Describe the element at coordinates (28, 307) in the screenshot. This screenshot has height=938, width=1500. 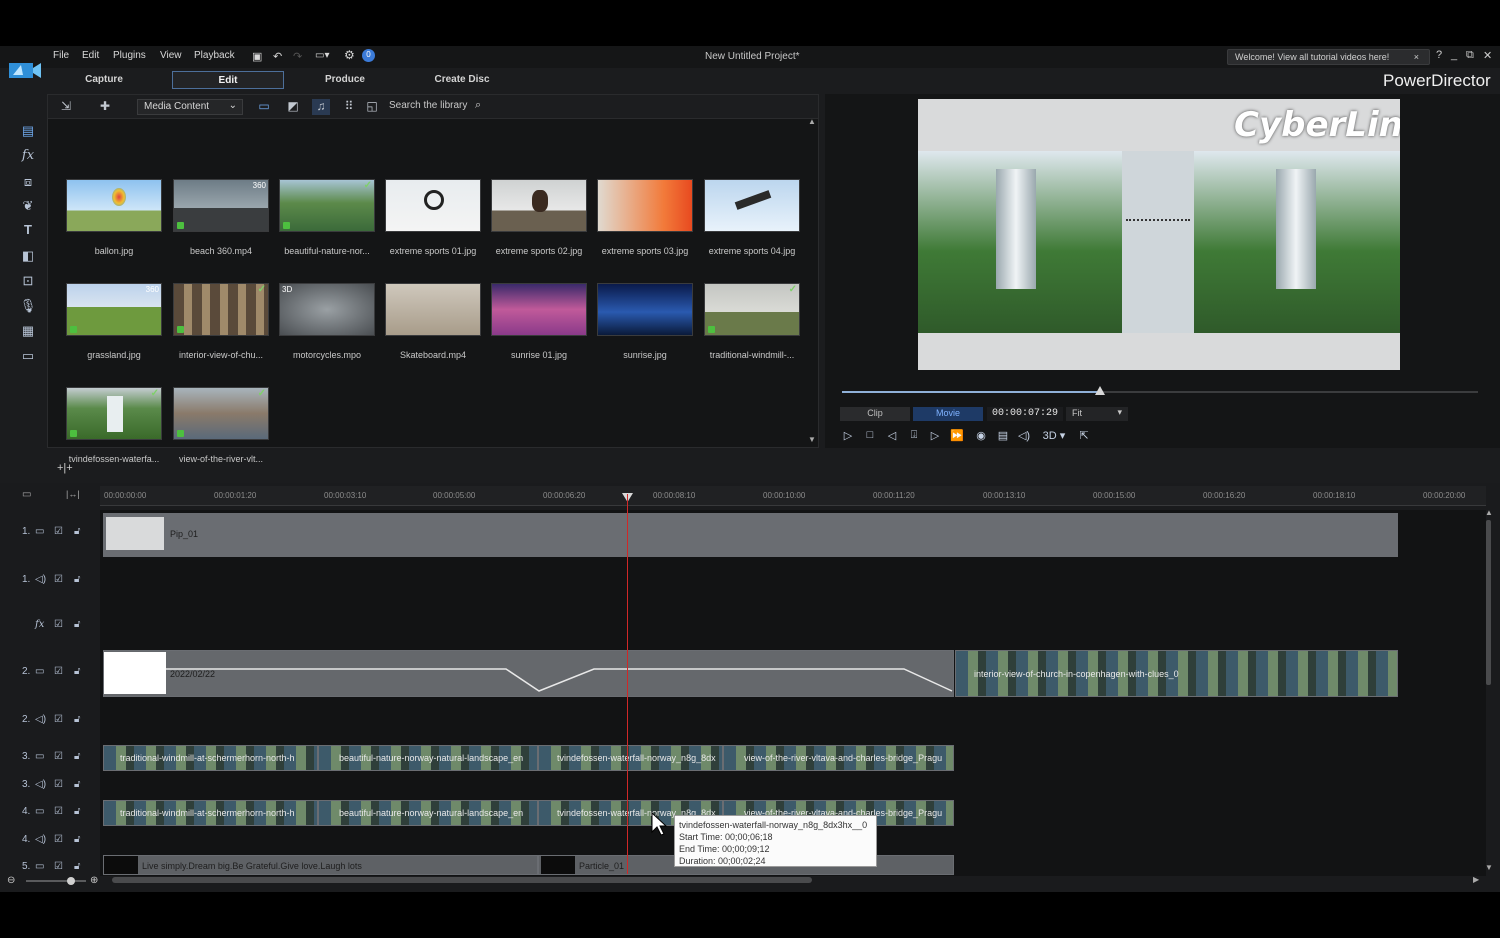
I see `voiceover-mic-icon: 🎙` at that location.